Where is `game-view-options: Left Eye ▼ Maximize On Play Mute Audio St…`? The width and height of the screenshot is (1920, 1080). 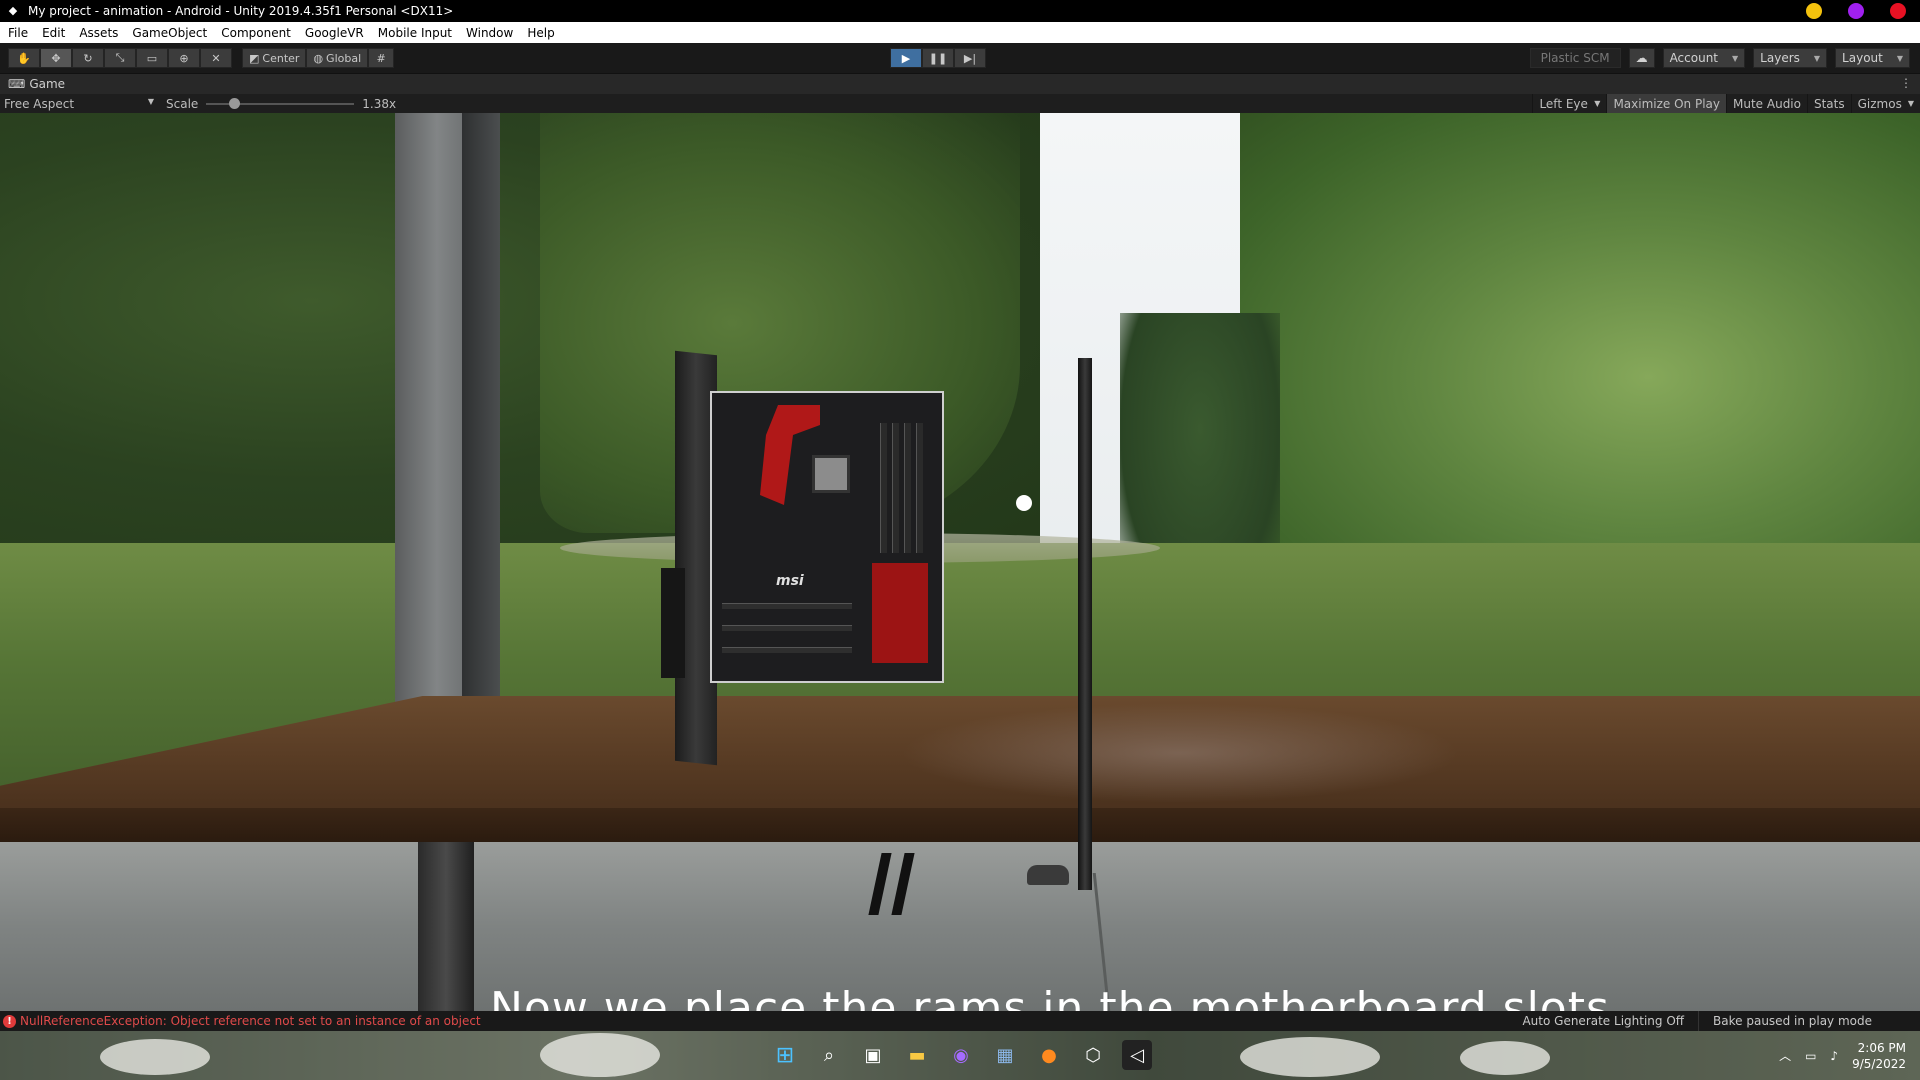
game-view-options: Left Eye ▼ Maximize On Play Mute Audio St… is located at coordinates (1726, 103).